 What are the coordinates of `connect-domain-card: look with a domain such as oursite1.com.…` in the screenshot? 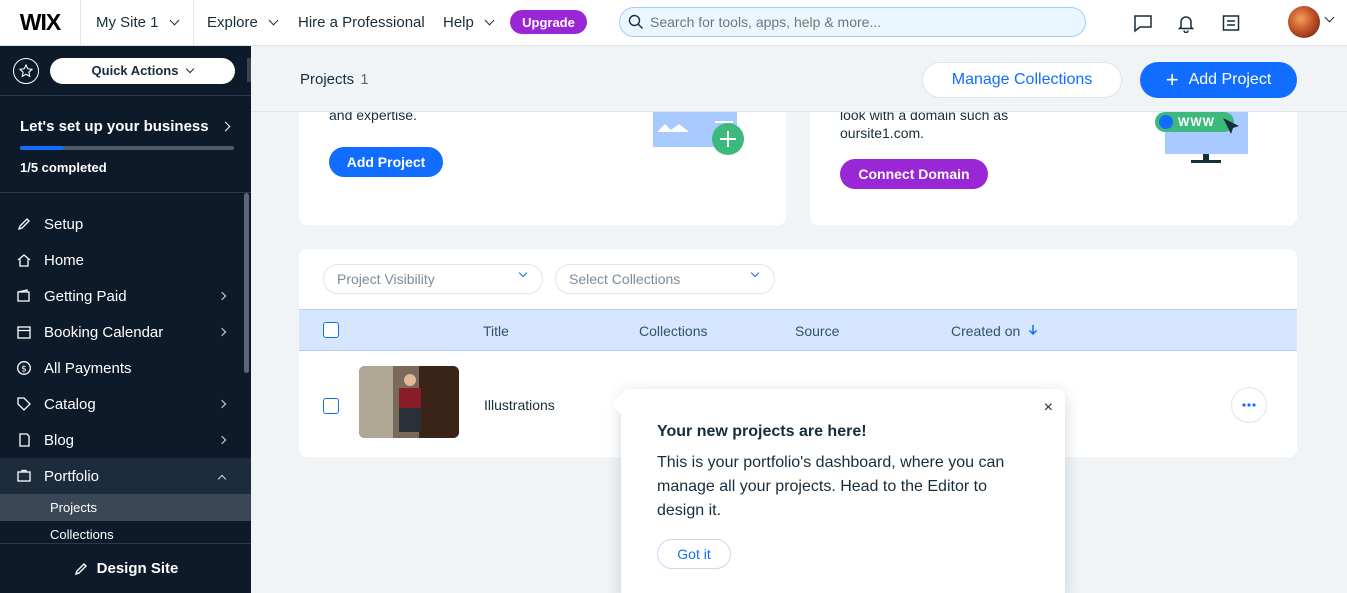 It's located at (1053, 168).